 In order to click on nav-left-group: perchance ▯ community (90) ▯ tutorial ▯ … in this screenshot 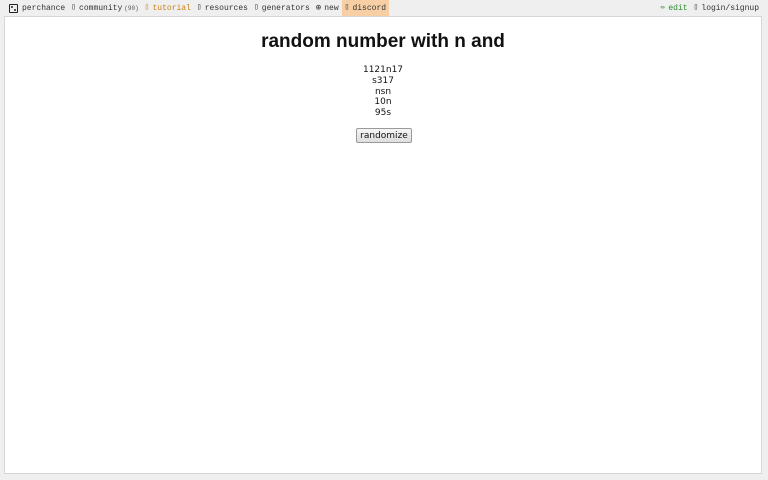, I will do `click(195, 8)`.